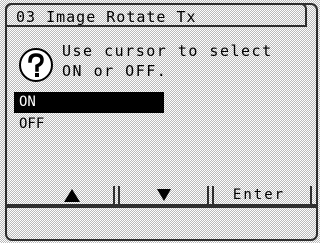  I want to click on cursor-down-button, so click(164, 195).